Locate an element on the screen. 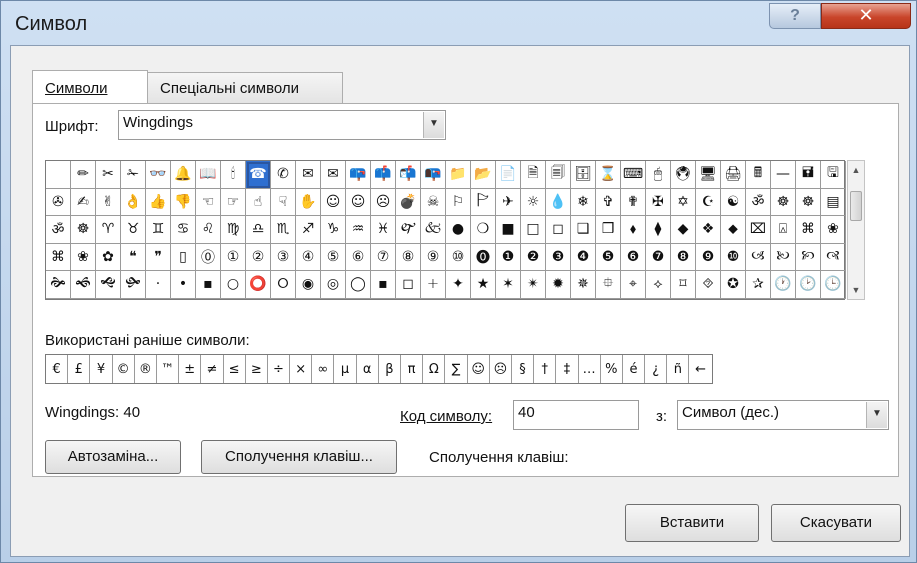  recent-symbol-cell: é is located at coordinates (634, 369).